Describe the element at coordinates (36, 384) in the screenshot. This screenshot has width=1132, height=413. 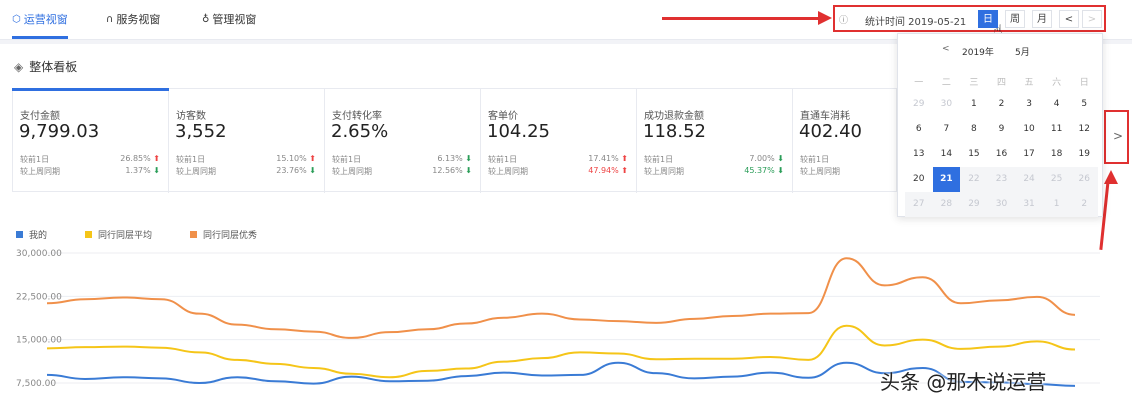
I see `y-tick-label: 7,500.00` at that location.